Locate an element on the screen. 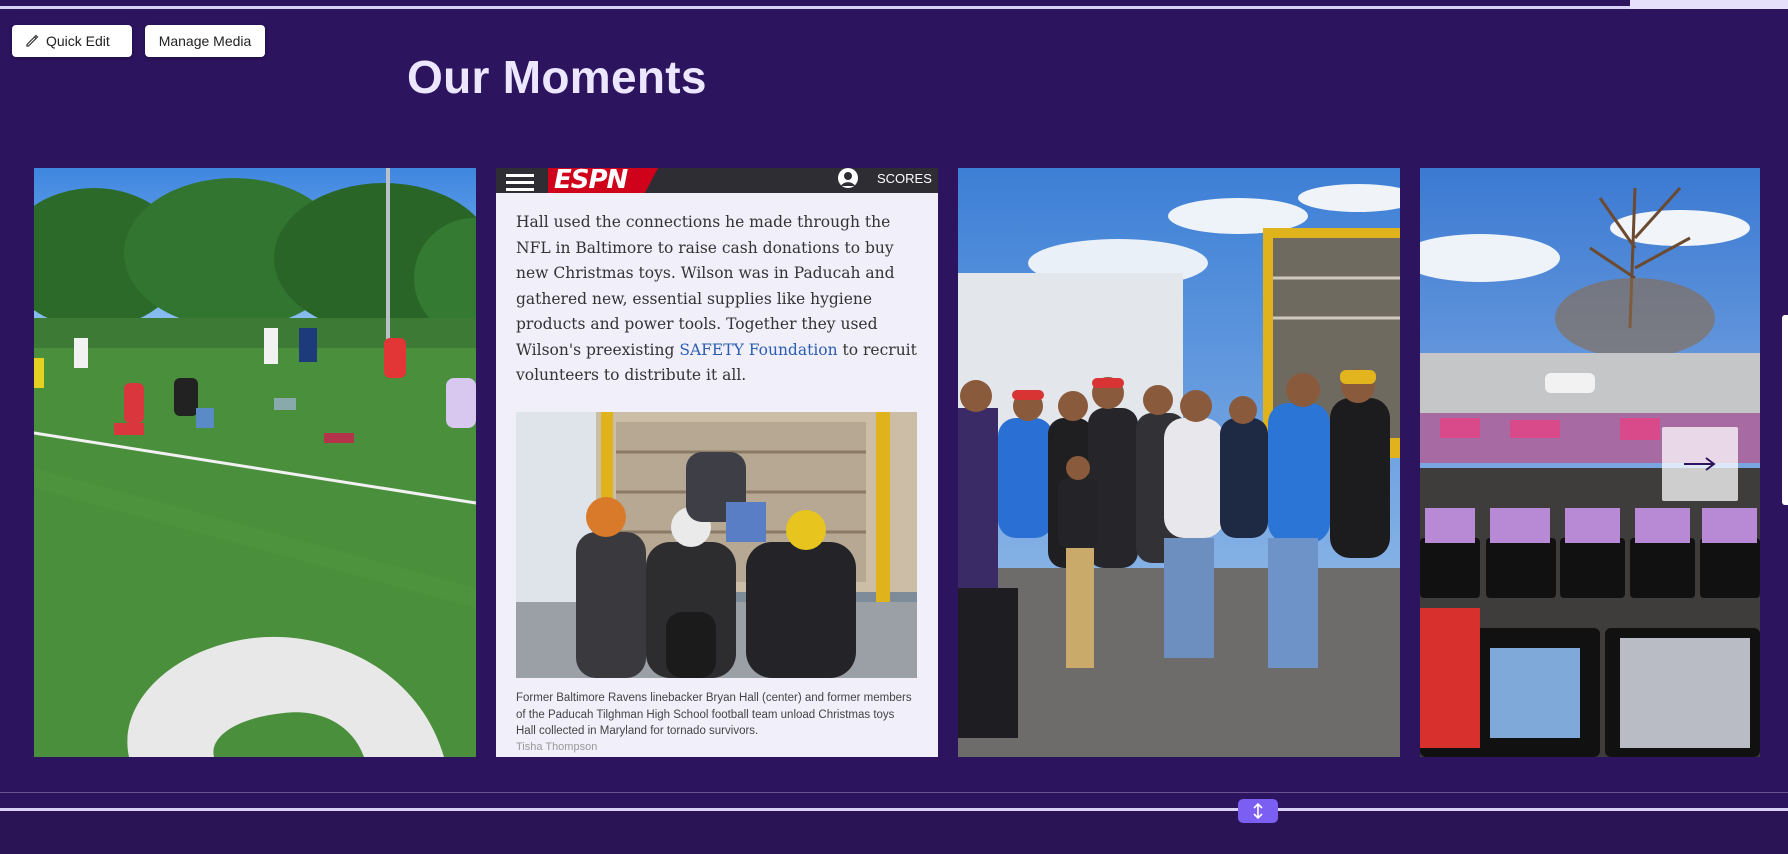 This screenshot has height=854, width=1788. arrow-right-icon is located at coordinates (1700, 464).